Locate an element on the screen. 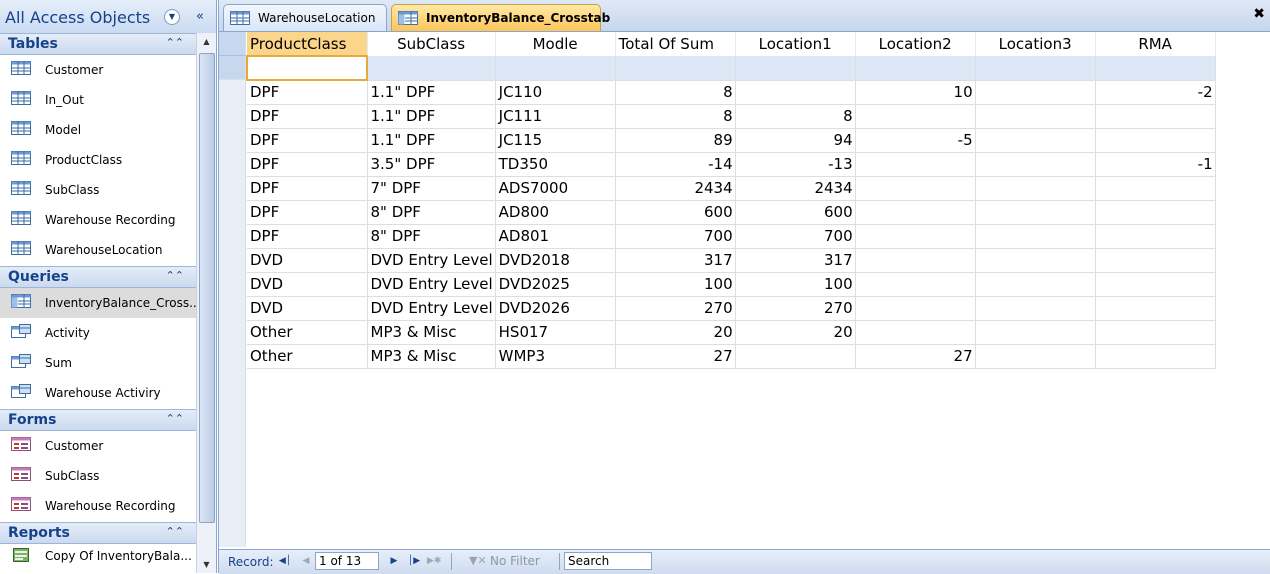 The image size is (1270, 574). table-cell: AD801 is located at coordinates (555, 236).